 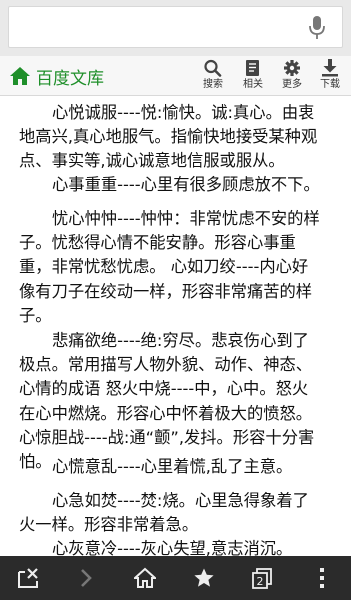 What do you see at coordinates (175, 76) in the screenshot?
I see `app-header: 百度文库 搜索 相关 更多 下载` at bounding box center [175, 76].